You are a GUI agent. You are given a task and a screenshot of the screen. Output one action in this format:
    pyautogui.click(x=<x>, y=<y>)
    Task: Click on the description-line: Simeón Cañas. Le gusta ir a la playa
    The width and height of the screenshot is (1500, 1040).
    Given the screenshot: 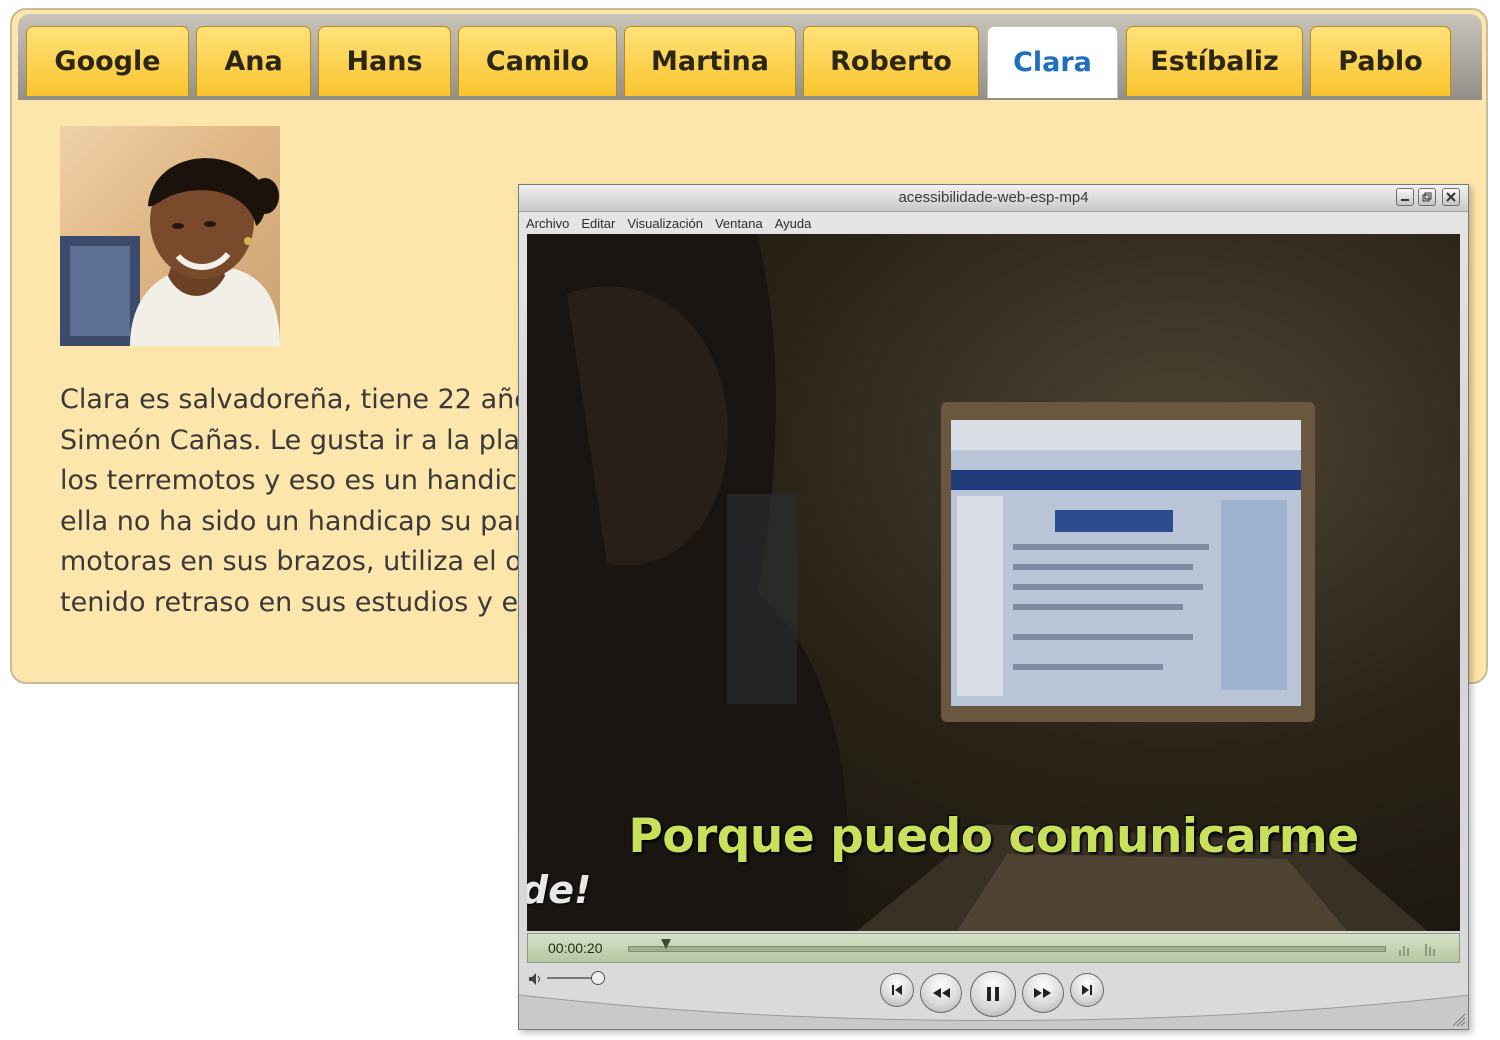 What is the action you would take?
    pyautogui.click(x=295, y=440)
    